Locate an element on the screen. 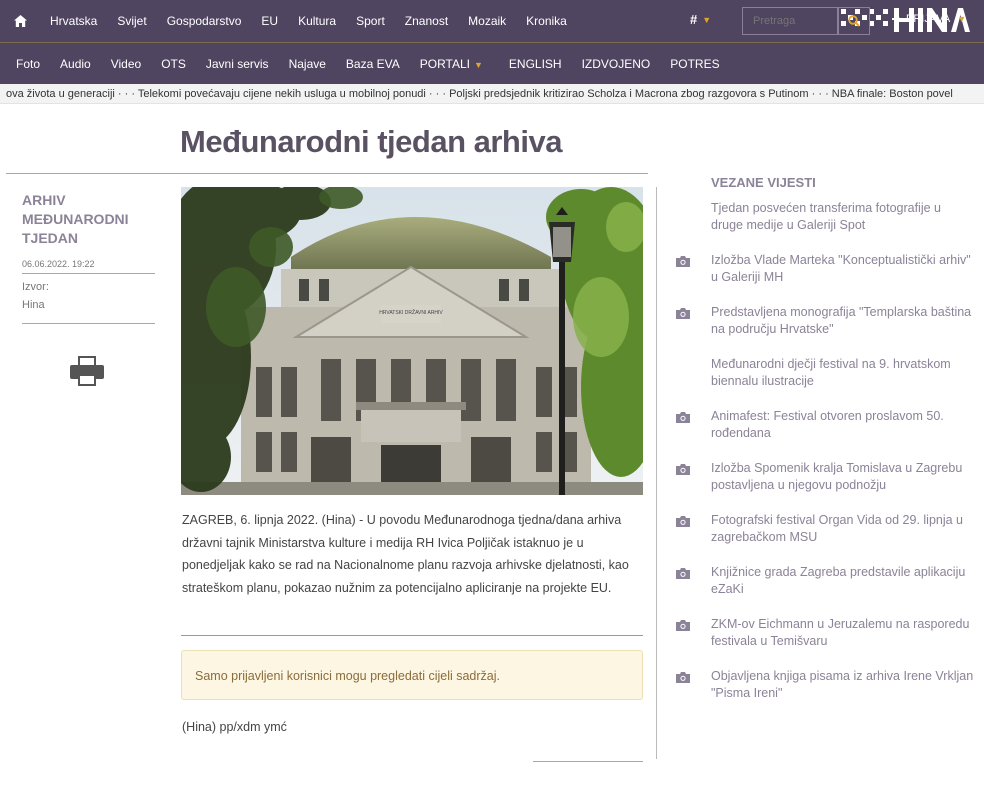 Image resolution: width=984 pixels, height=811 pixels. nav-javni-servis: Javni servis is located at coordinates (237, 64).